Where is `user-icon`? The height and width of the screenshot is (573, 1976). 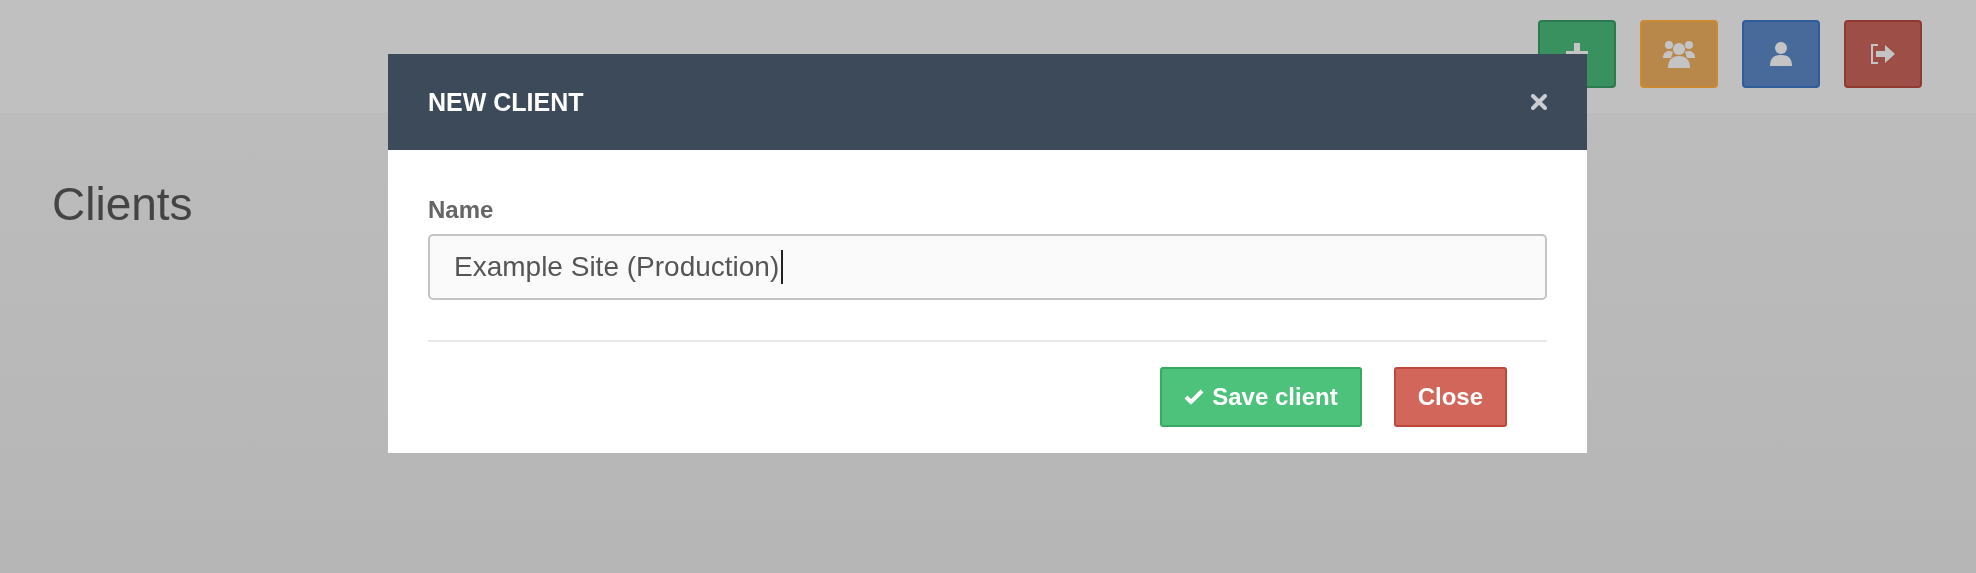
user-icon is located at coordinates (1781, 54).